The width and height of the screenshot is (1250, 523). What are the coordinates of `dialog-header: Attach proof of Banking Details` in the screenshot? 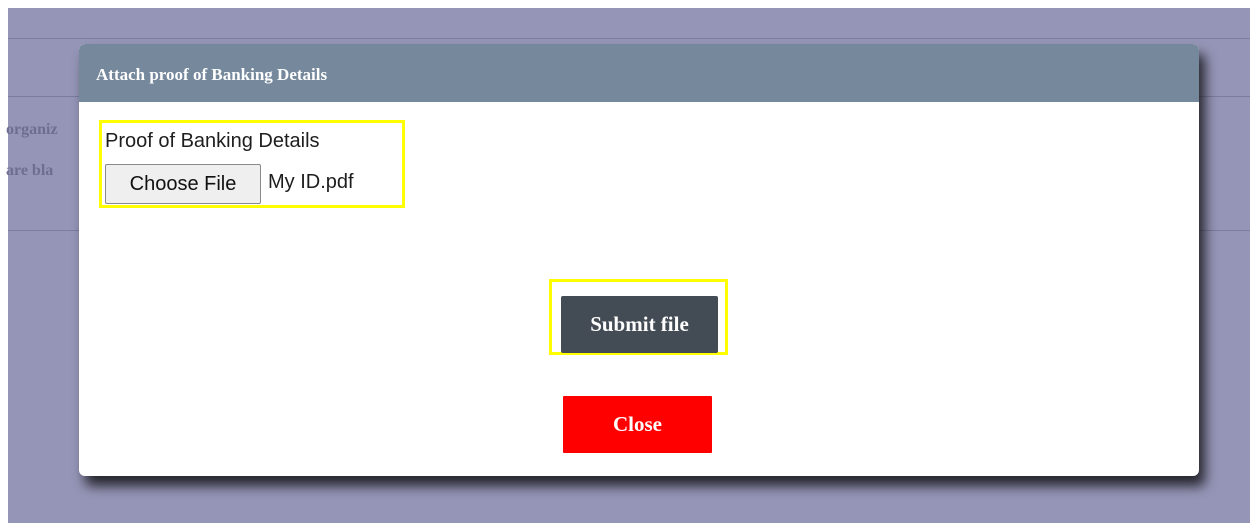 It's located at (639, 73).